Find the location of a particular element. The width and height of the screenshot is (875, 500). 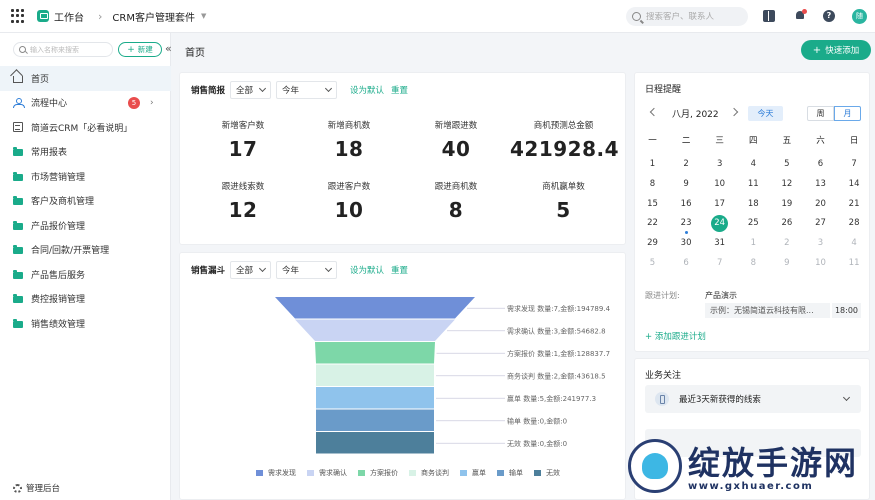

stat-followed-leads: 跟进线索数 12 is located at coordinates (243, 201).